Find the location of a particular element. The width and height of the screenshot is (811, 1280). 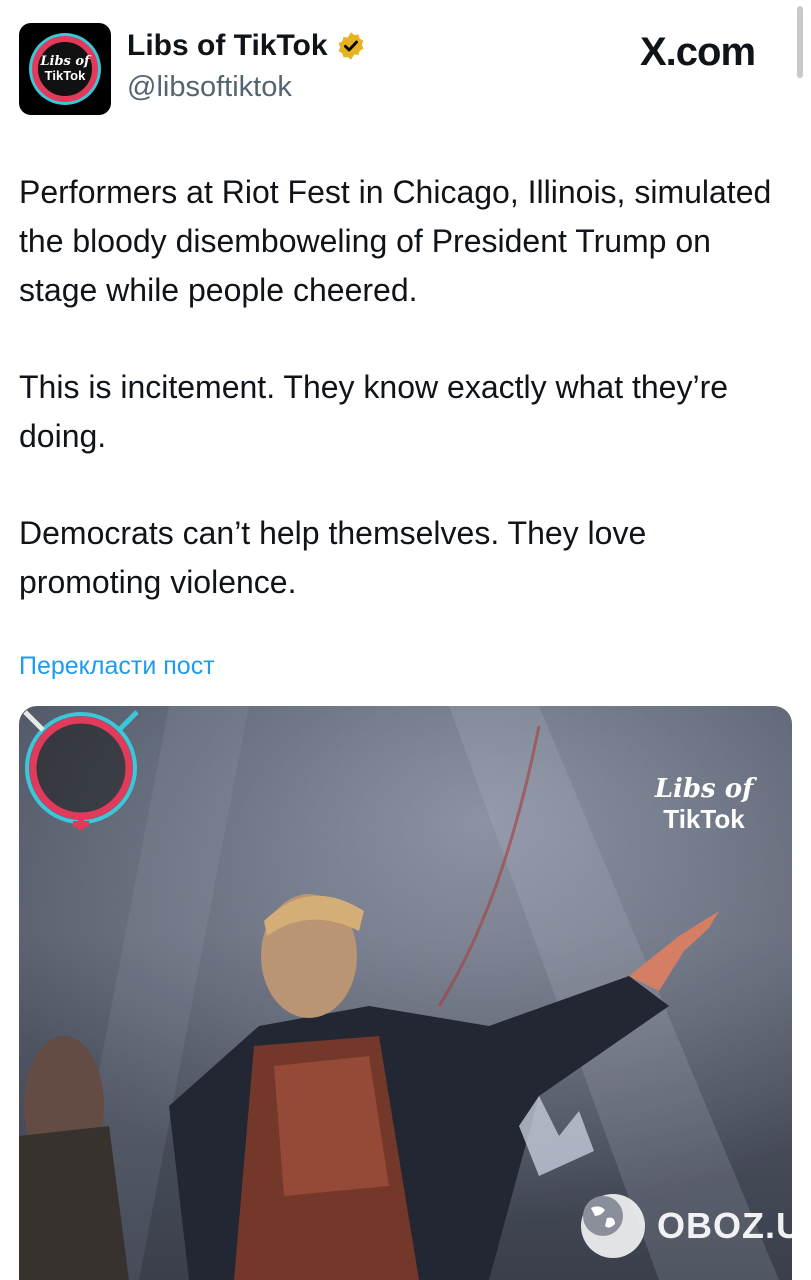

watermark-line1: Libs of is located at coordinates (704, 789).